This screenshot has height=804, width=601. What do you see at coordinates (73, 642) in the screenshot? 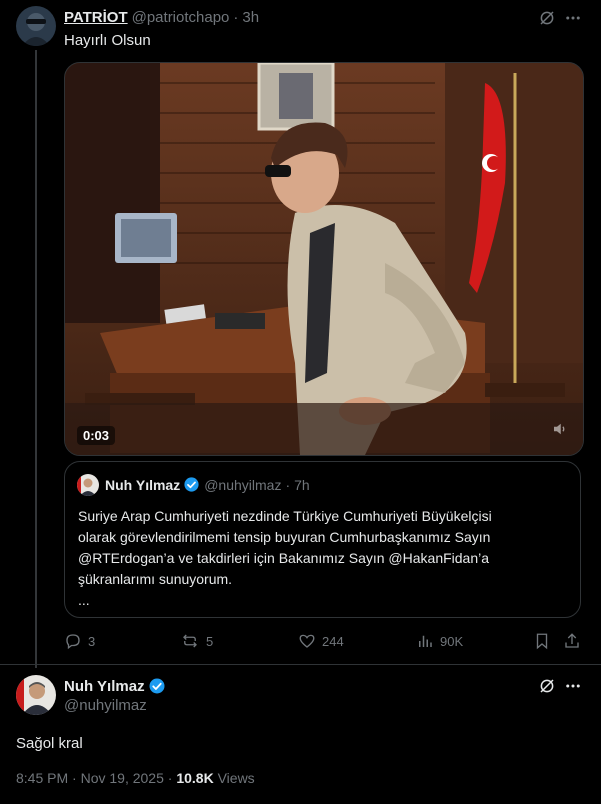
I see `reply-icon` at bounding box center [73, 642].